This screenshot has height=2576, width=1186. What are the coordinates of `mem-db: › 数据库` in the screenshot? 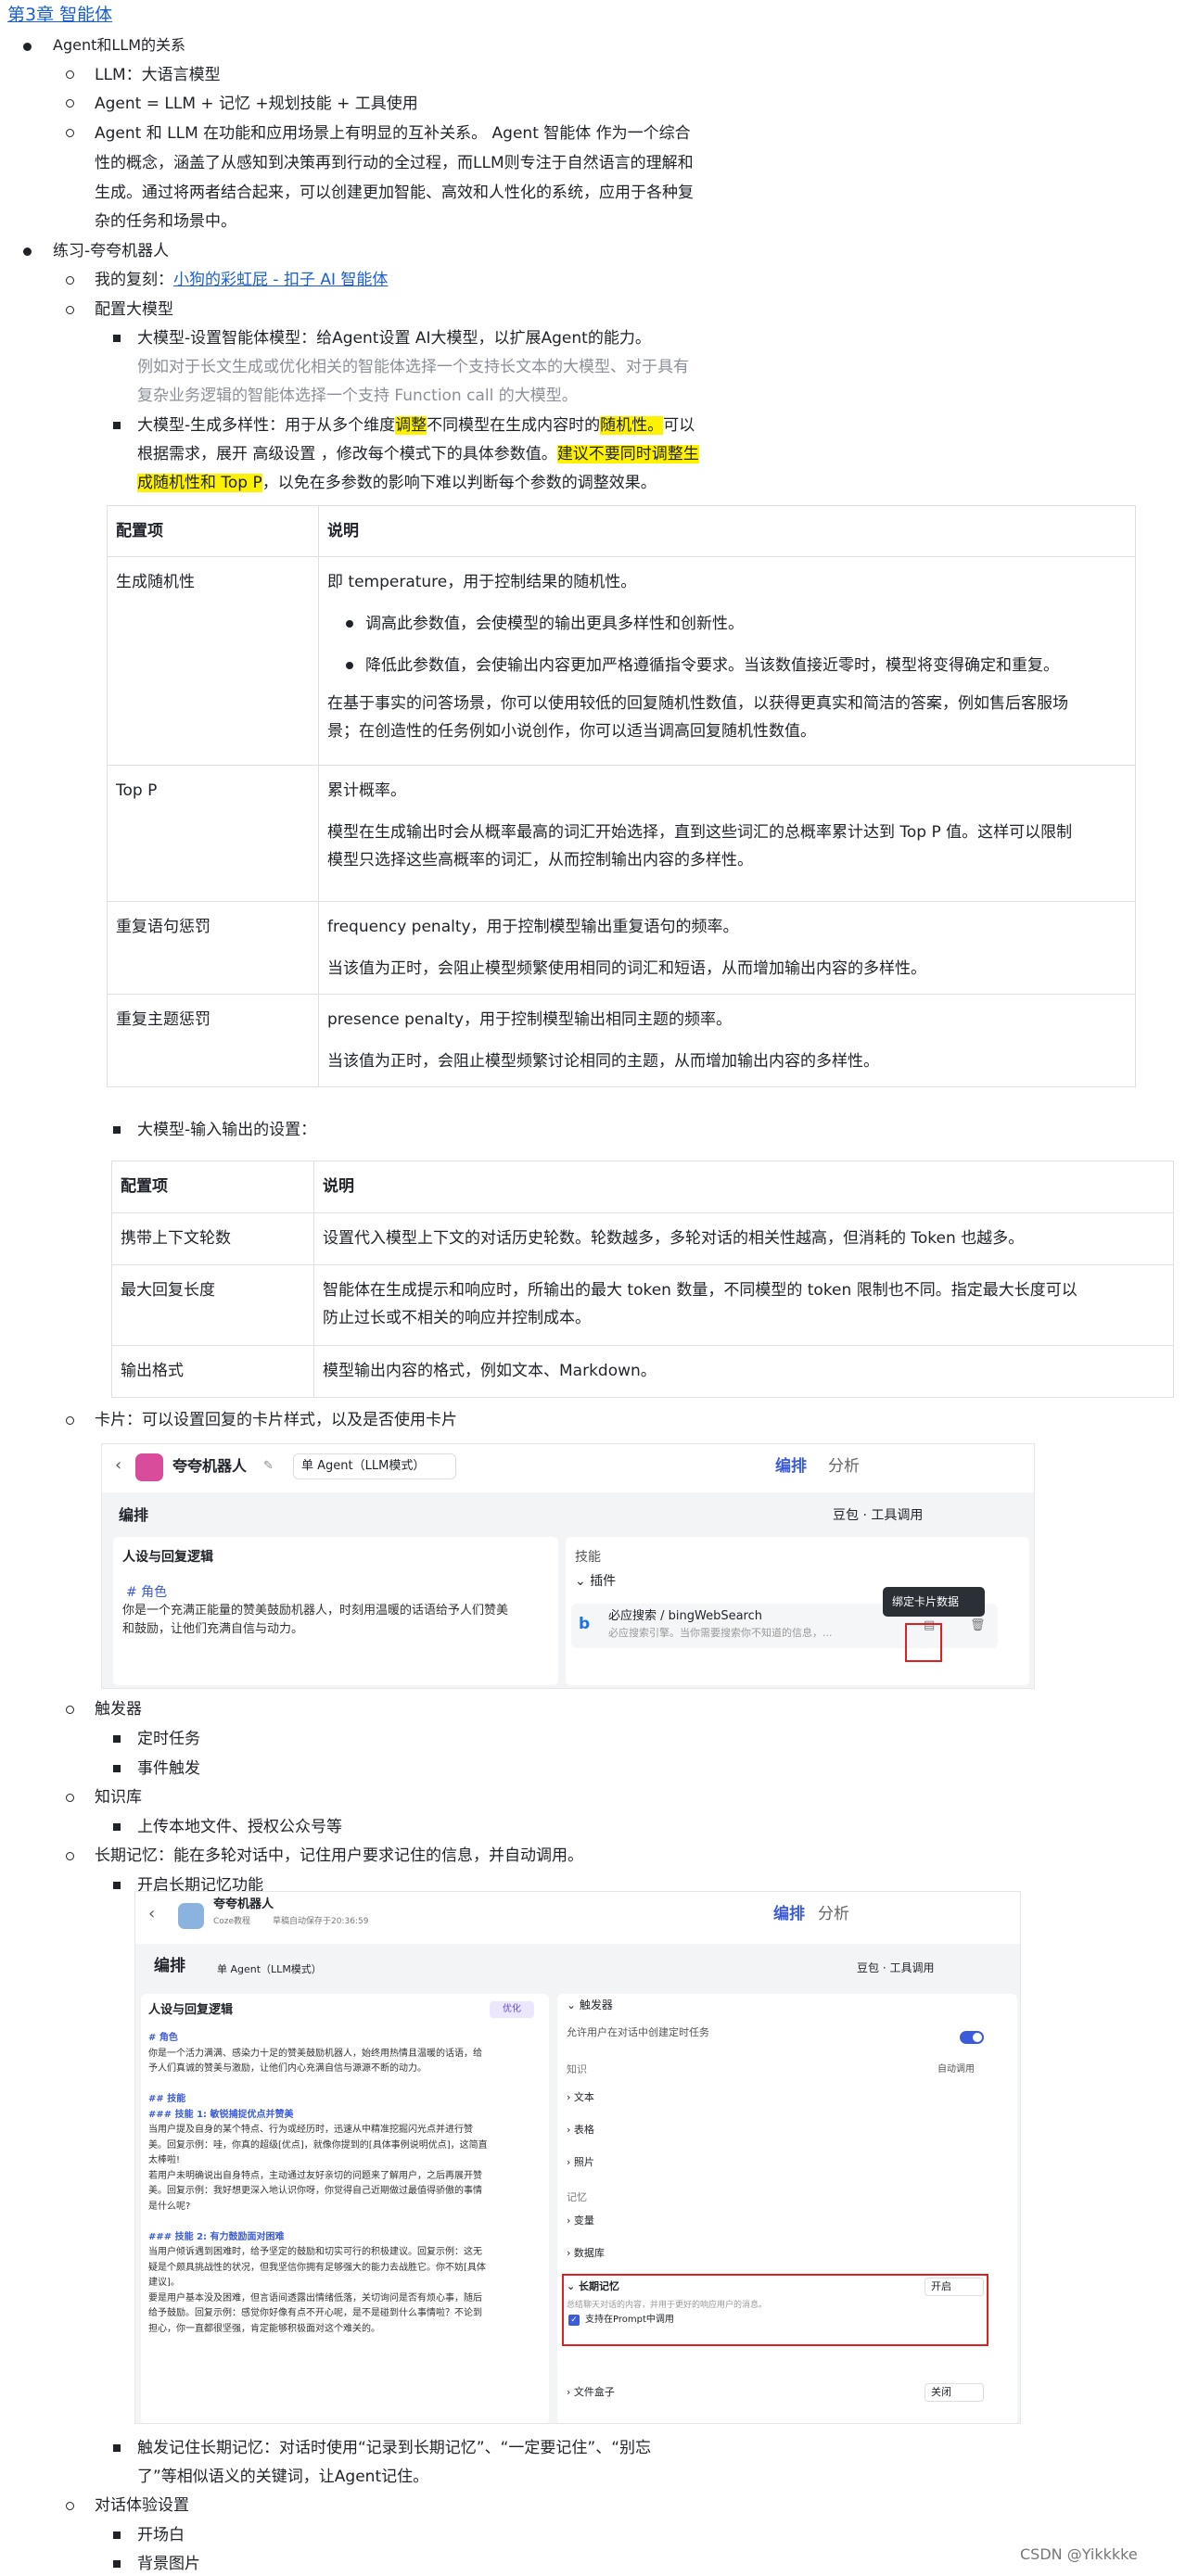 It's located at (586, 2253).